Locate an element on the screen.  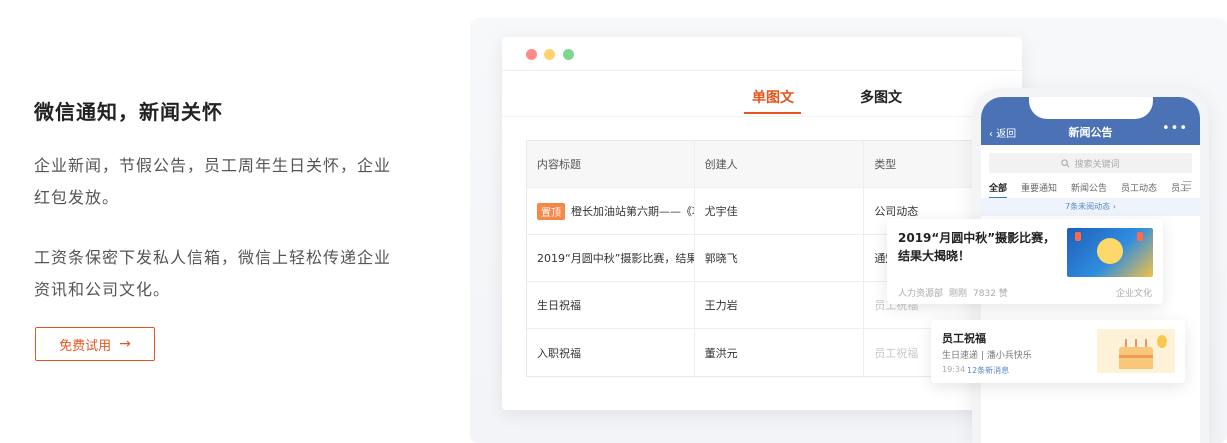
row-creator: 董洪元 is located at coordinates (780, 352).